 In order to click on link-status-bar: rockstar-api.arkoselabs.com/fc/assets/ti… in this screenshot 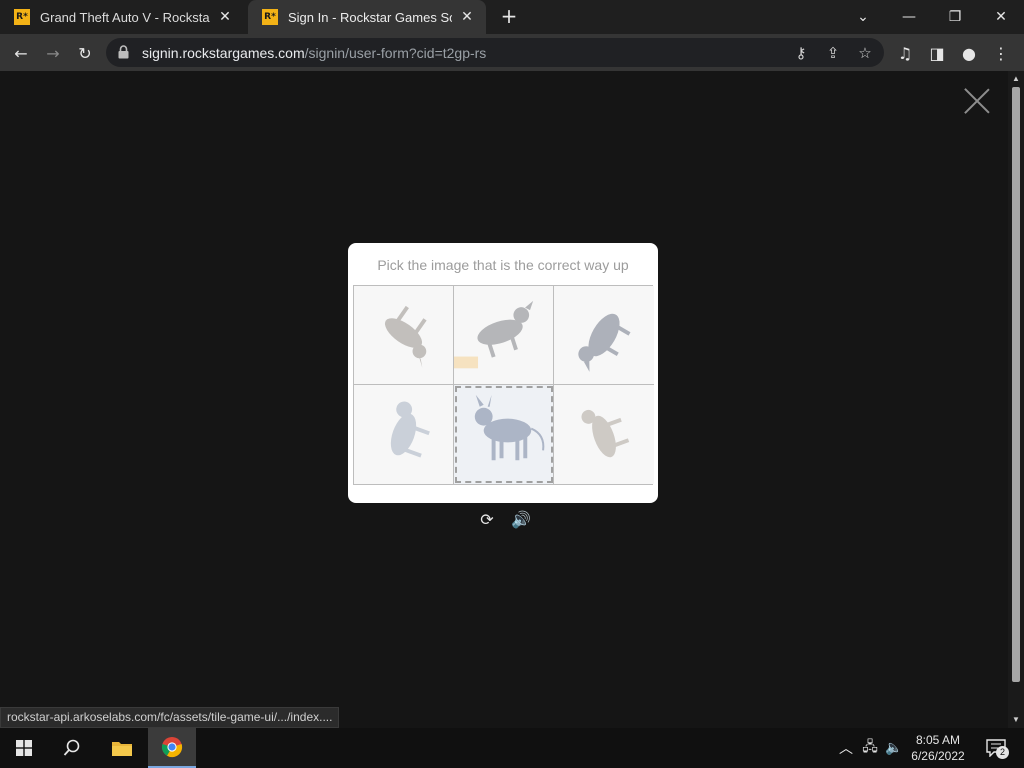, I will do `click(170, 717)`.